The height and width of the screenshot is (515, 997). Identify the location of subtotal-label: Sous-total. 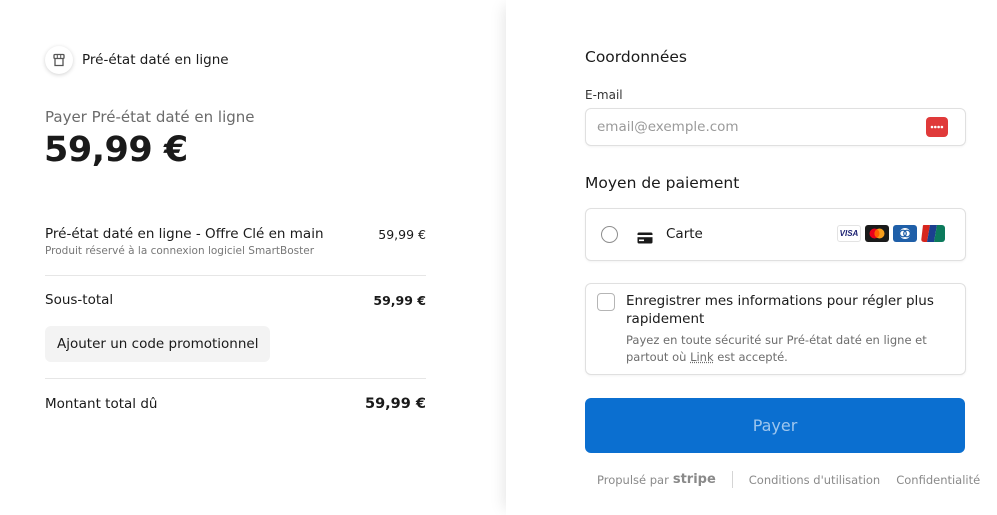
(79, 300).